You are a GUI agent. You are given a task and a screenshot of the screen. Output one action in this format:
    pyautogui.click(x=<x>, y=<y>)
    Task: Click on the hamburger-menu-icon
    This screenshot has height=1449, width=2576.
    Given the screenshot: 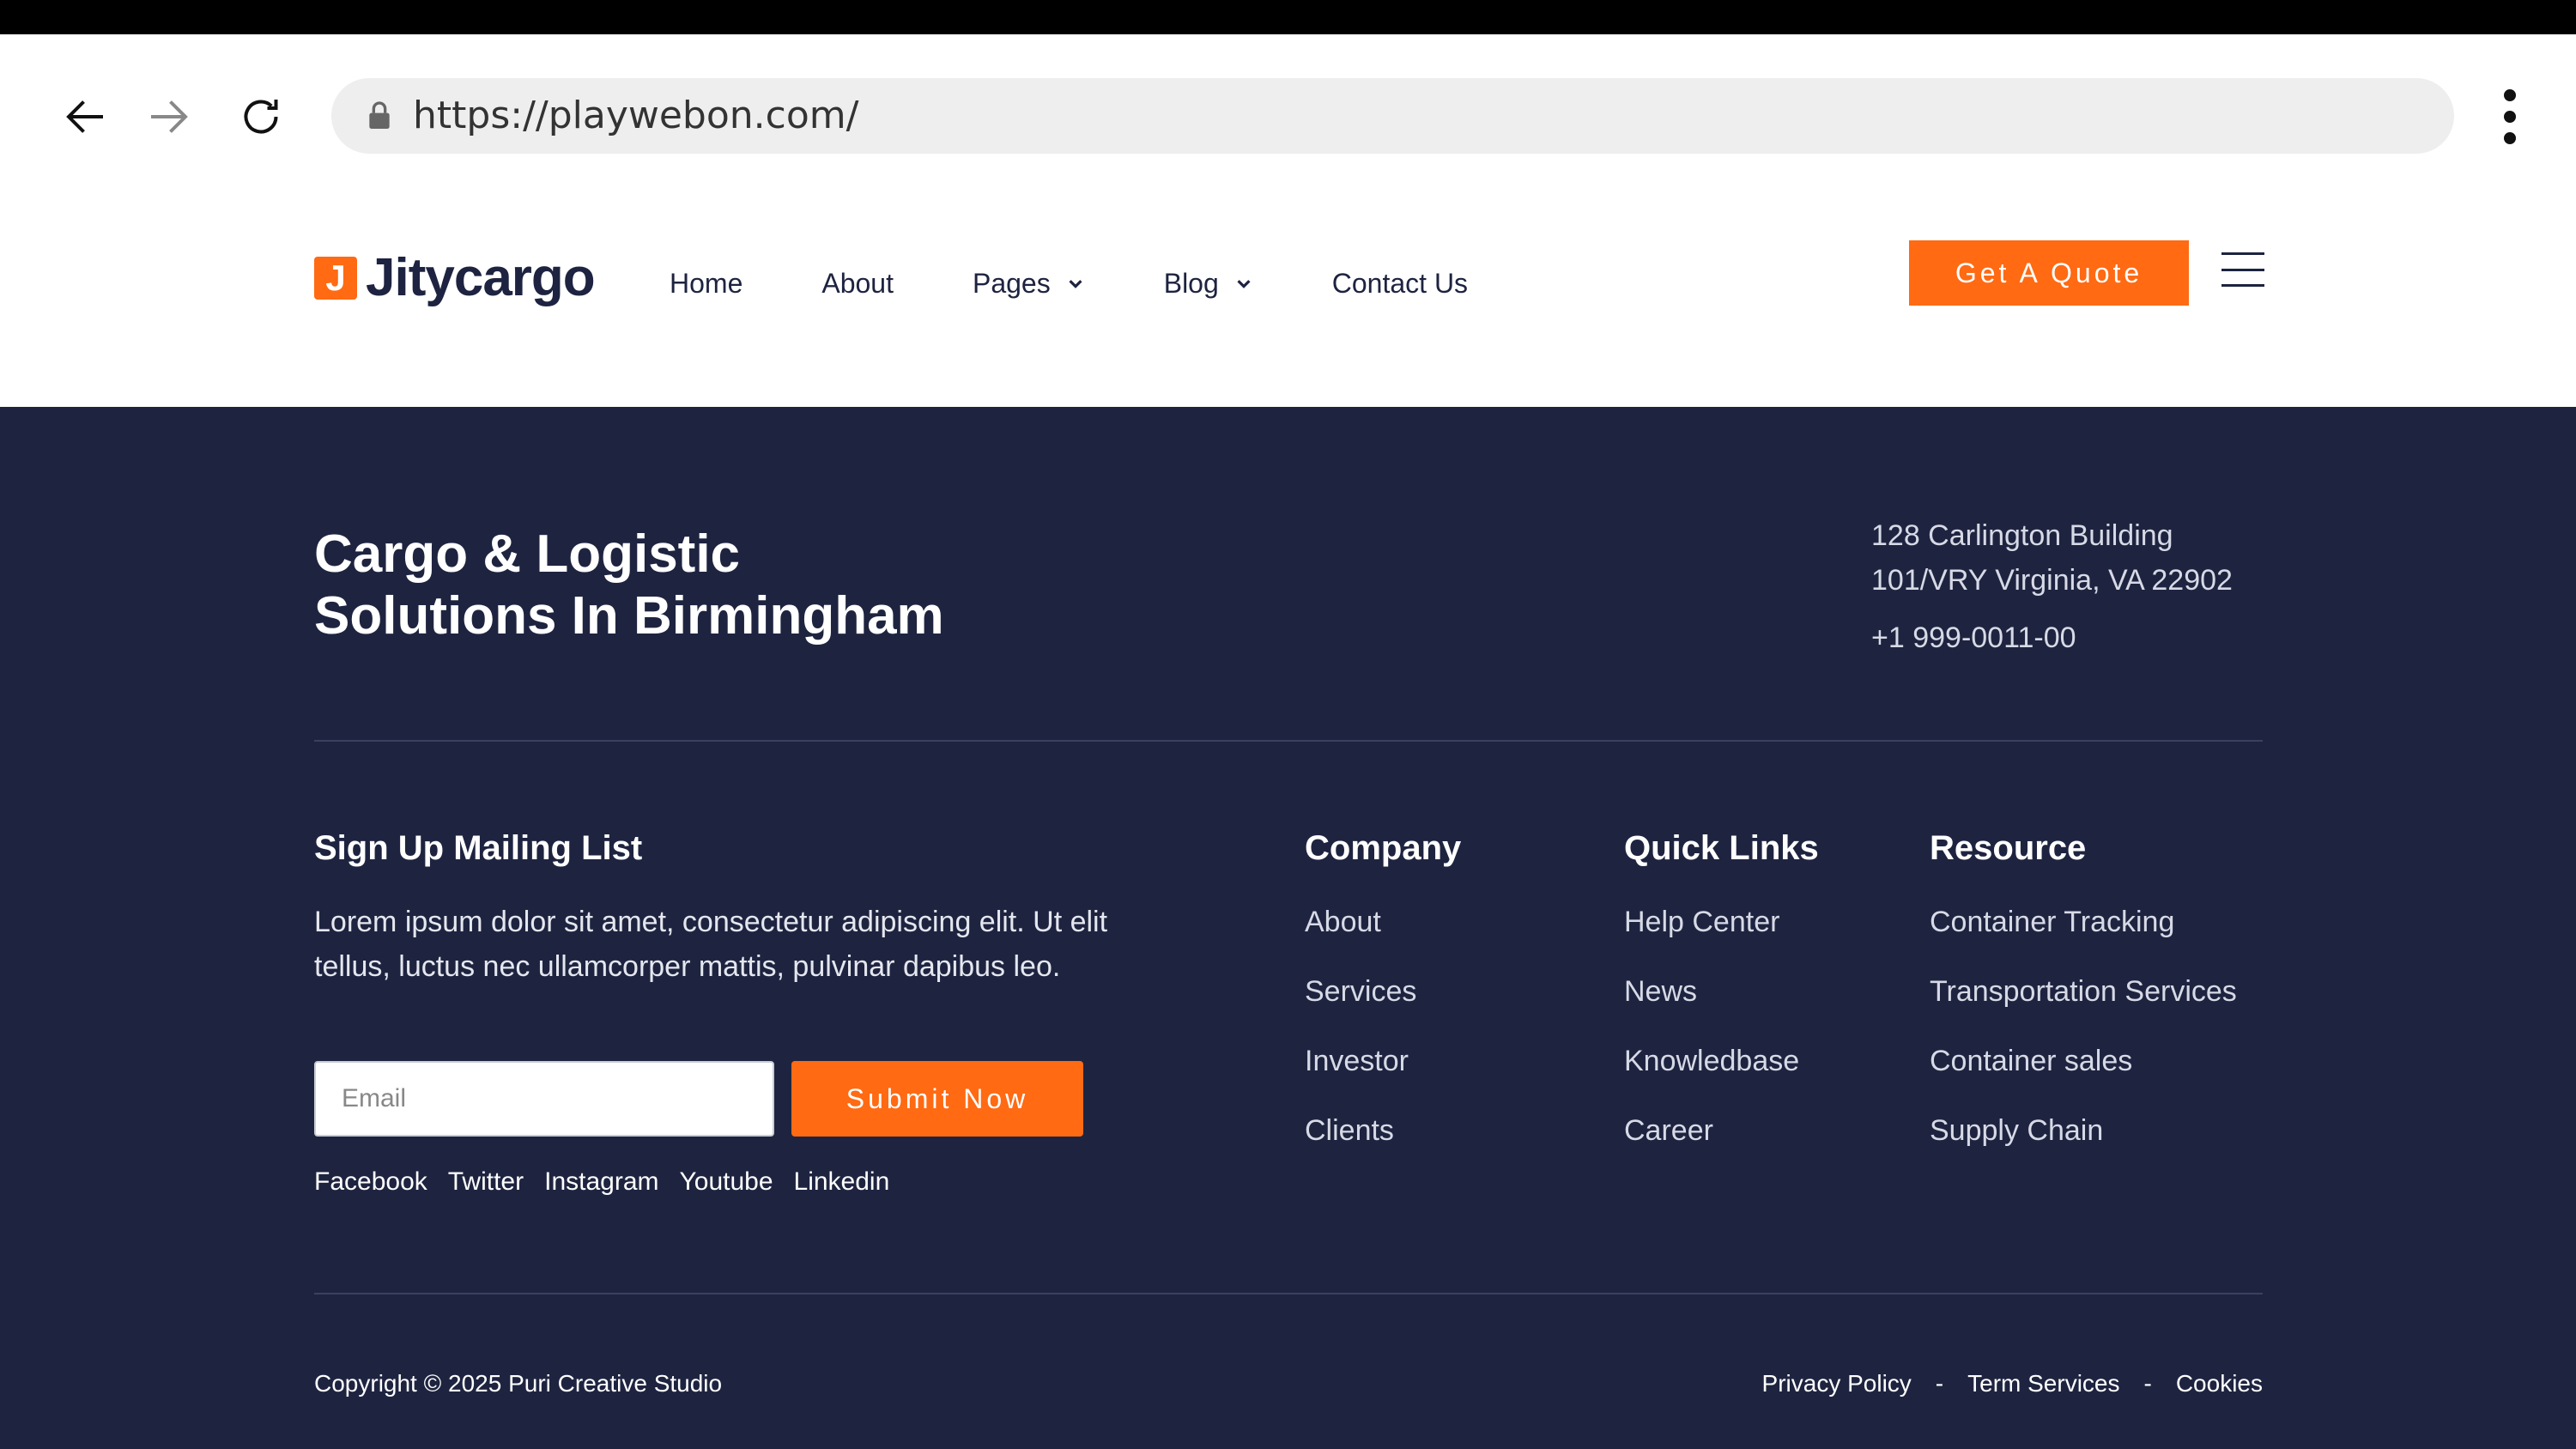 What is the action you would take?
    pyautogui.click(x=2242, y=269)
    